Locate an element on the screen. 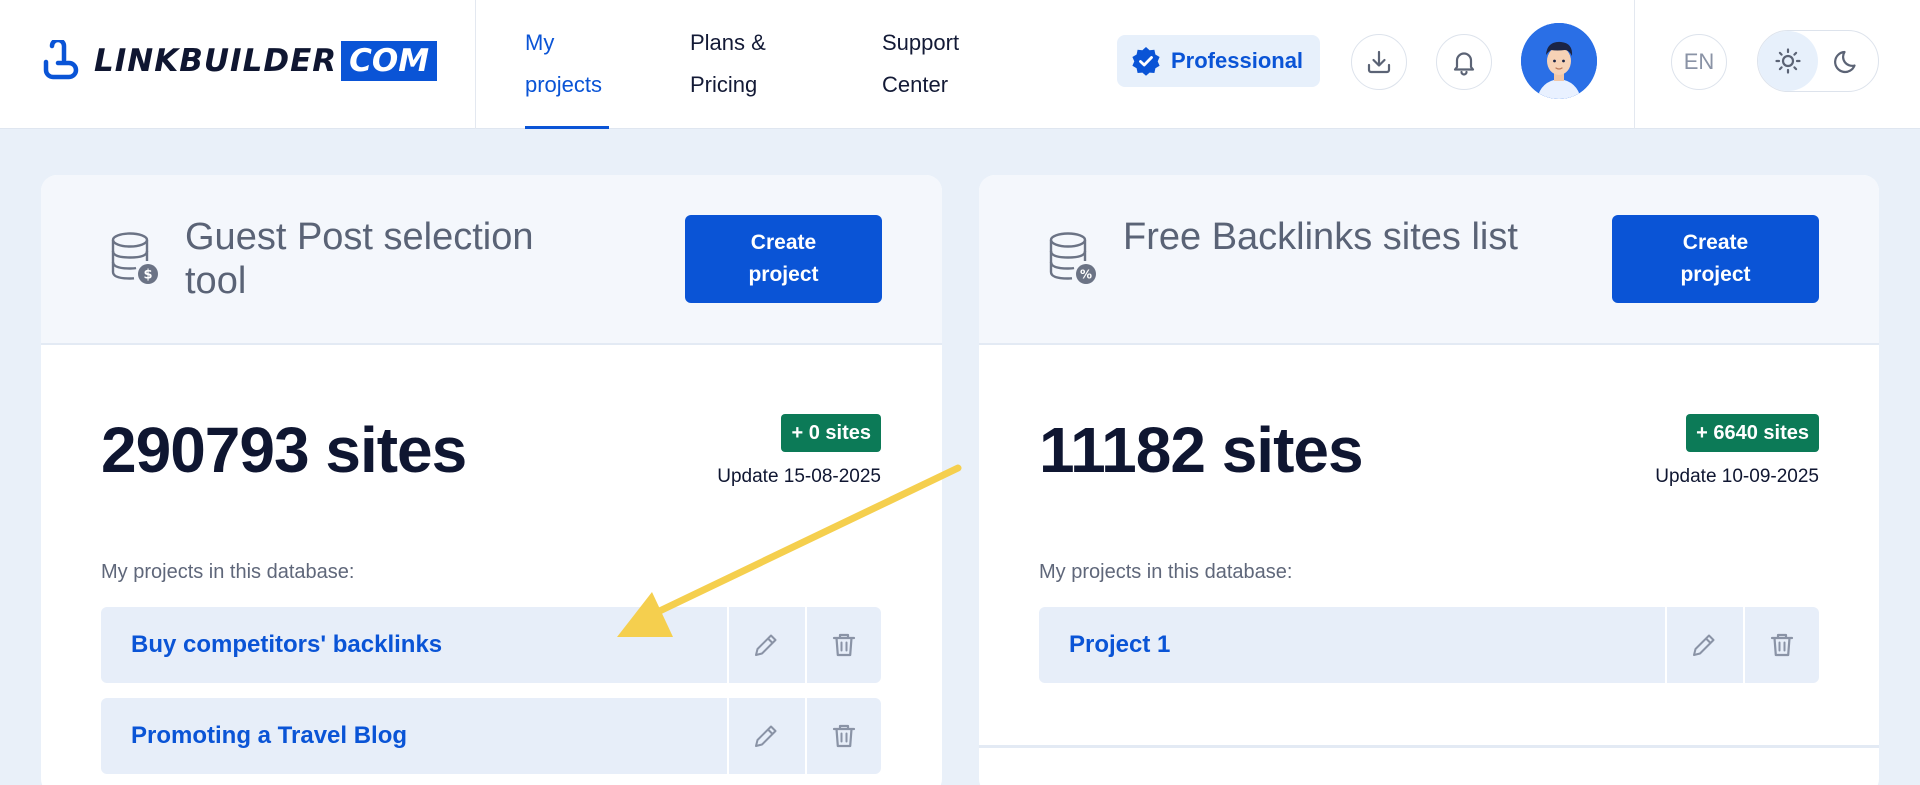 The width and height of the screenshot is (1920, 785). dark-theme-option is located at coordinates (1848, 61).